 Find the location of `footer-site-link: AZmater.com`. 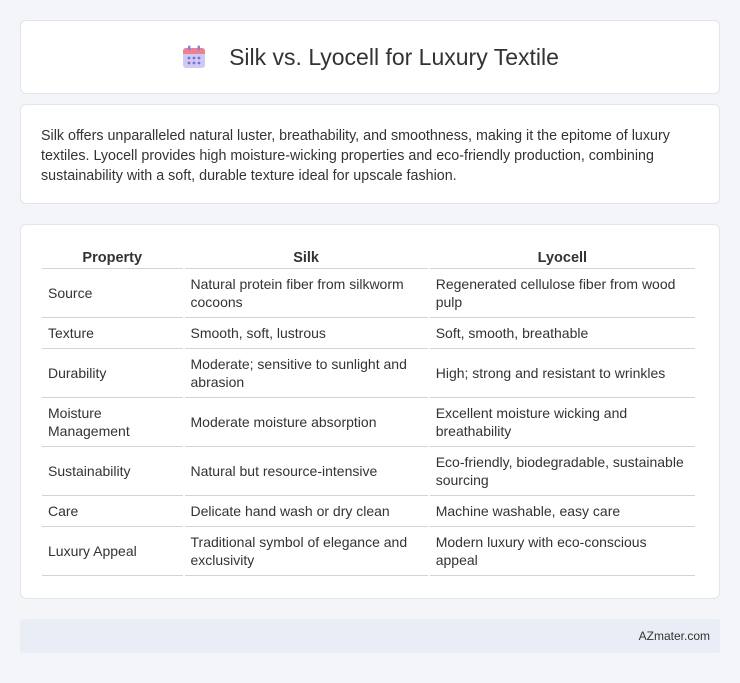

footer-site-link: AZmater.com is located at coordinates (674, 636).